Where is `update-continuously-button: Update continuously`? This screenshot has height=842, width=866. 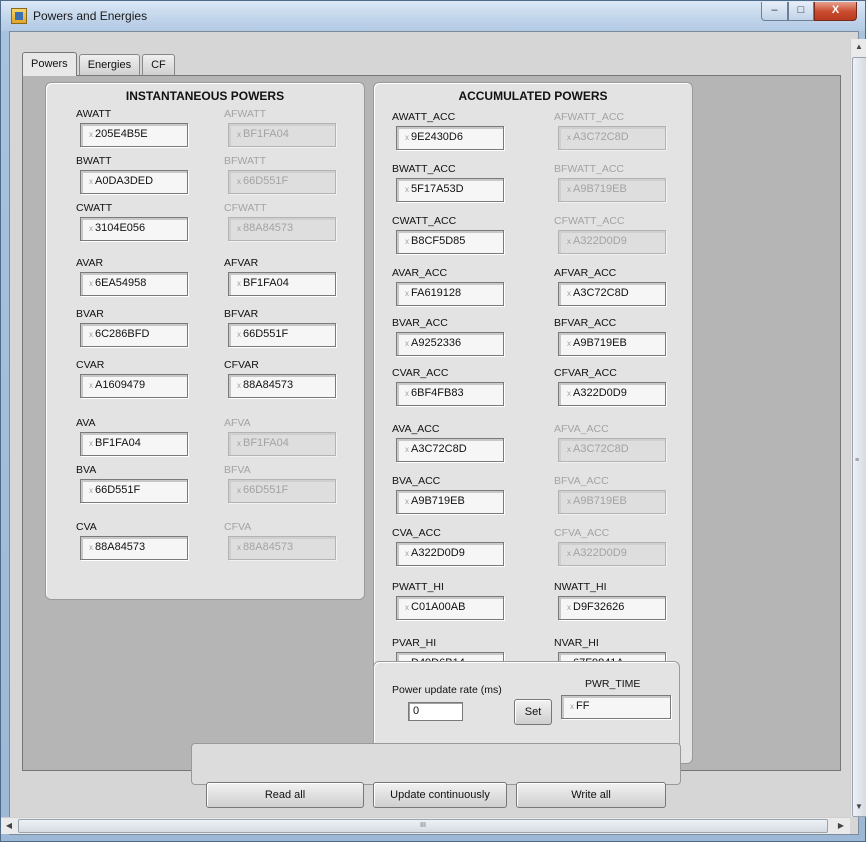 update-continuously-button: Update continuously is located at coordinates (440, 795).